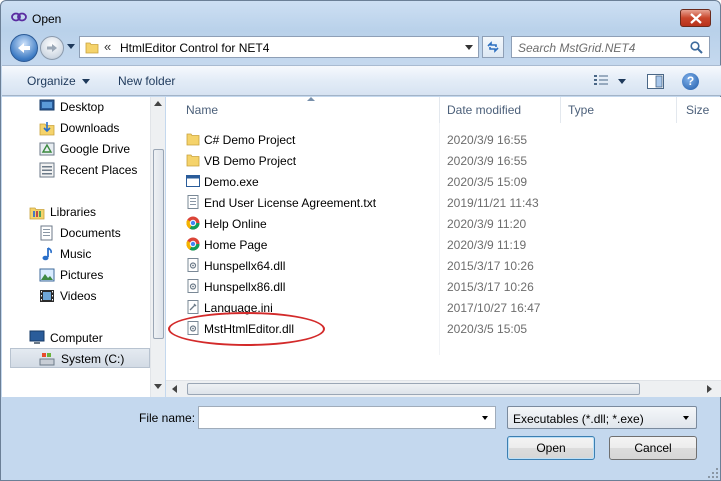 The height and width of the screenshot is (481, 721). I want to click on breadcrumb-current-folder: HtmlEditor Control for NET4, so click(194, 48).